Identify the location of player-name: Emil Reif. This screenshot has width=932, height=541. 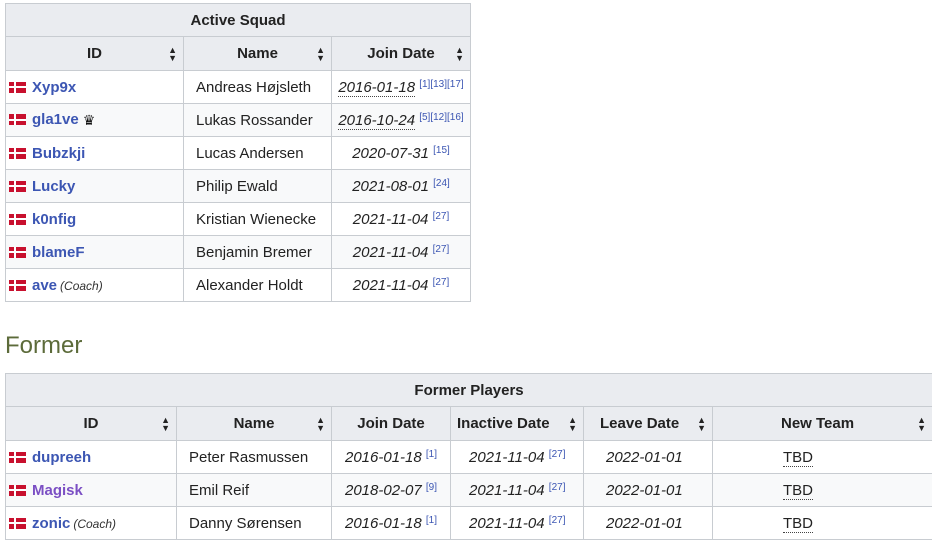
(254, 490).